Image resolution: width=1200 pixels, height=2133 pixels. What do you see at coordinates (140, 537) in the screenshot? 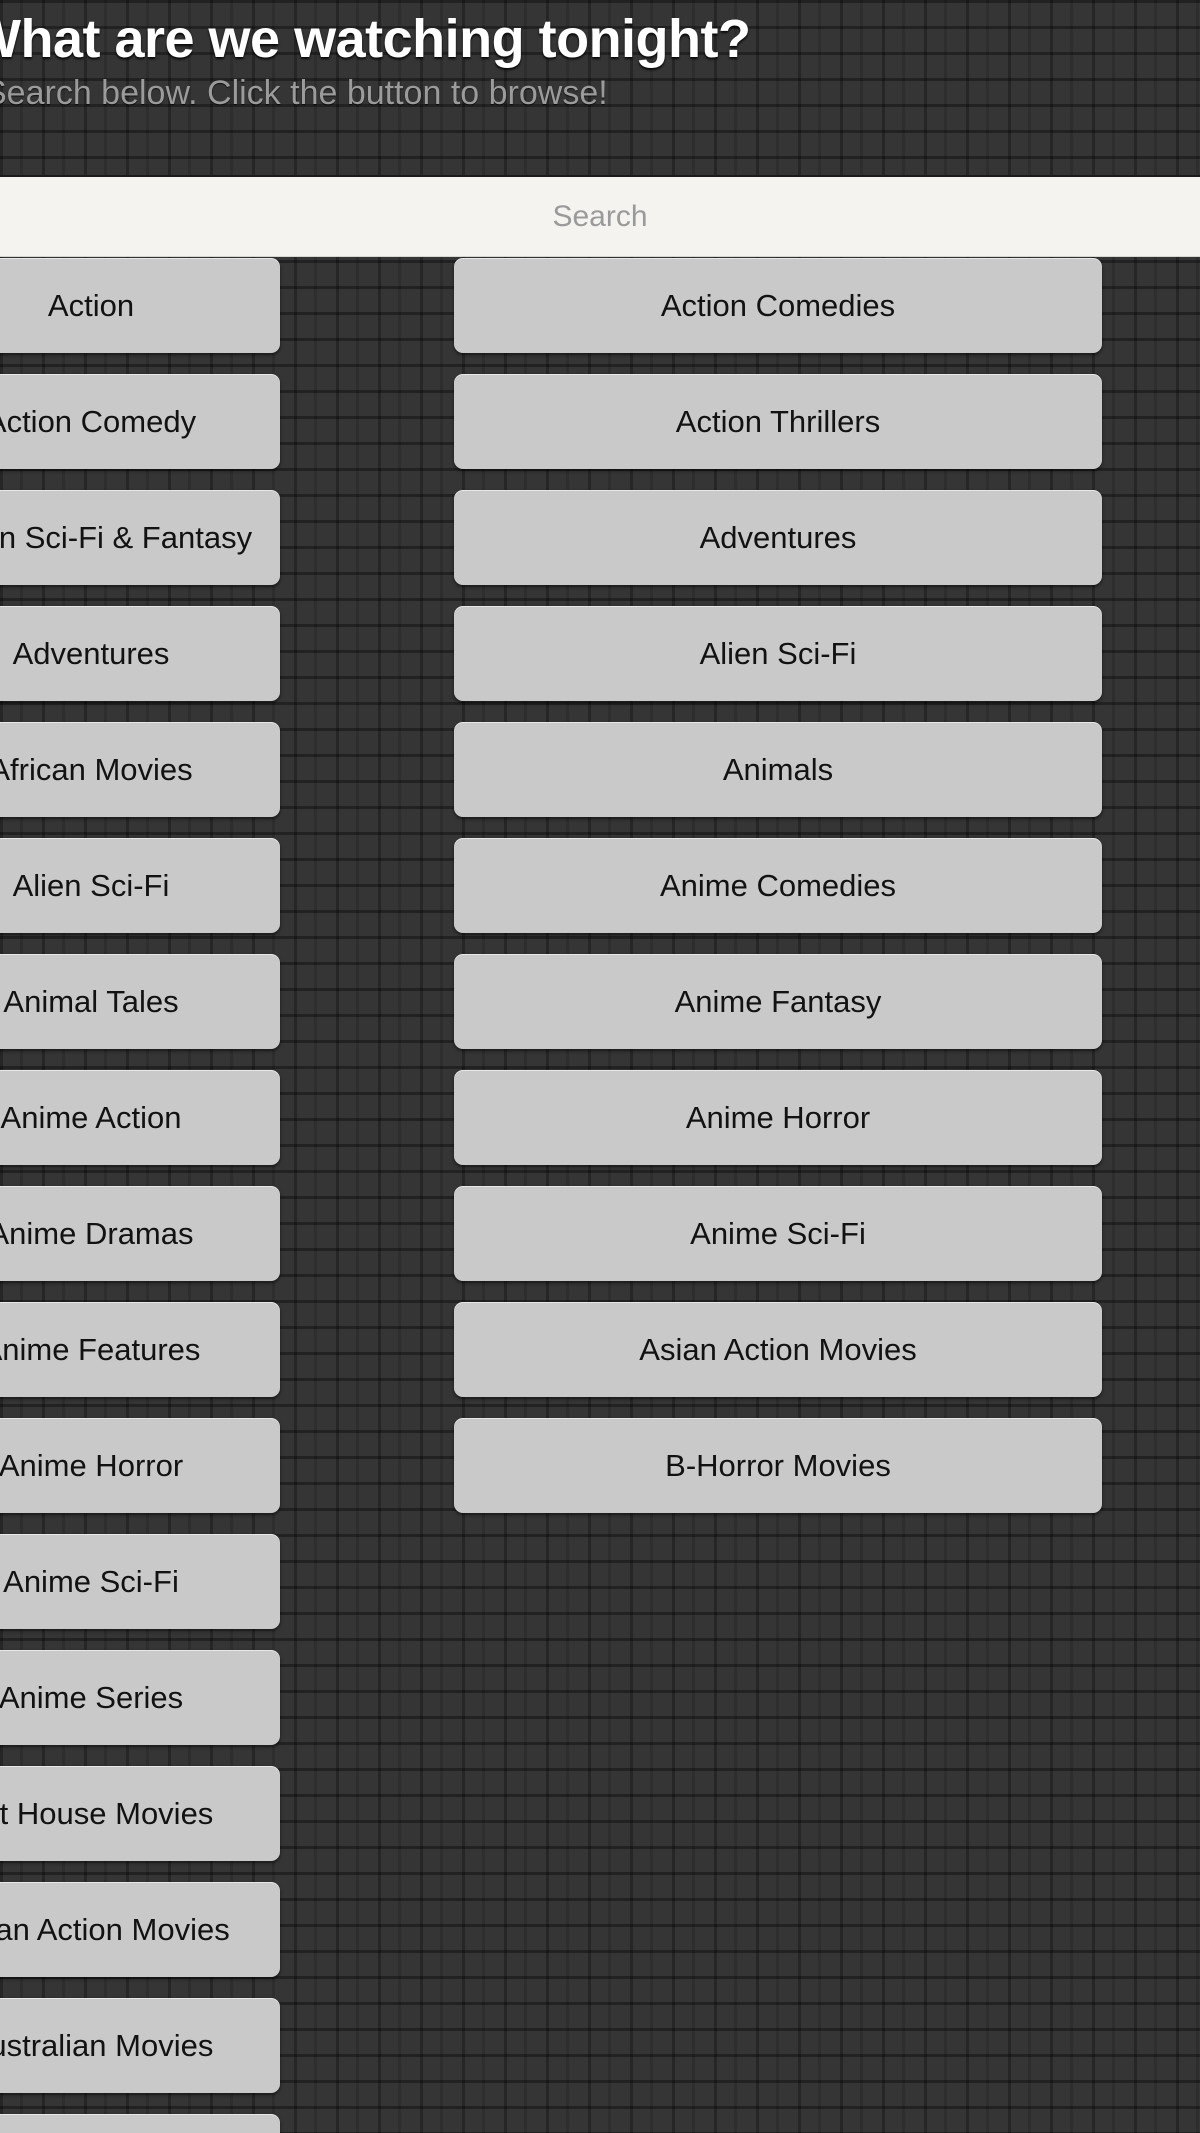
I see `genre-button: Action Sci-Fi & Fantasy` at bounding box center [140, 537].